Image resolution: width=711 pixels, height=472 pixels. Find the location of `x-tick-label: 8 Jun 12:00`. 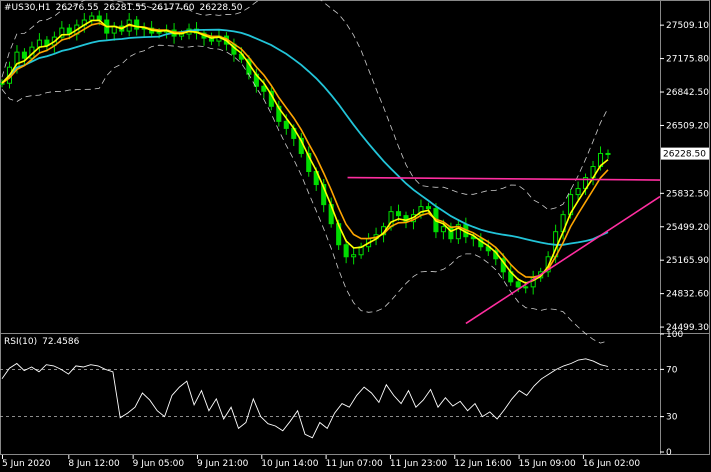

x-tick-label: 8 Jun 12:00 is located at coordinates (94, 464).